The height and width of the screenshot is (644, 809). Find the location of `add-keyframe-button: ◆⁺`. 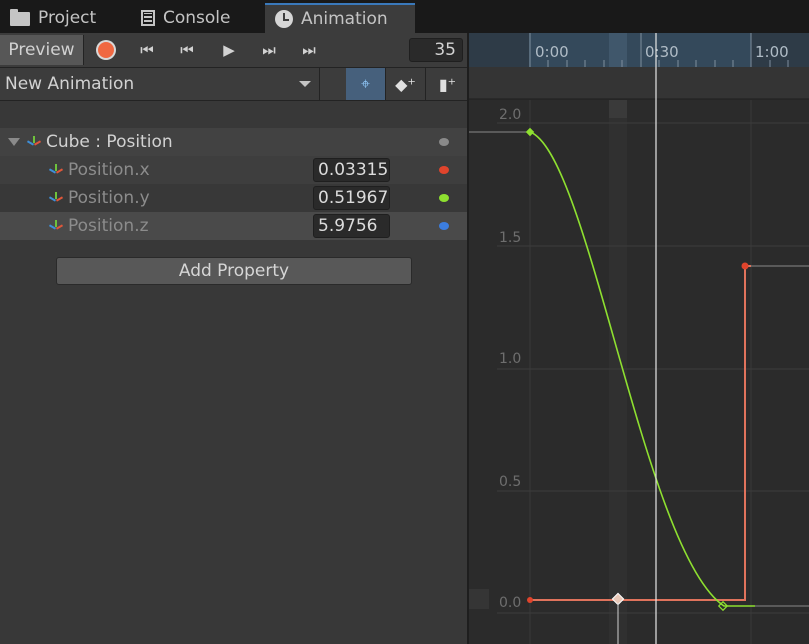

add-keyframe-button: ◆⁺ is located at coordinates (406, 84).